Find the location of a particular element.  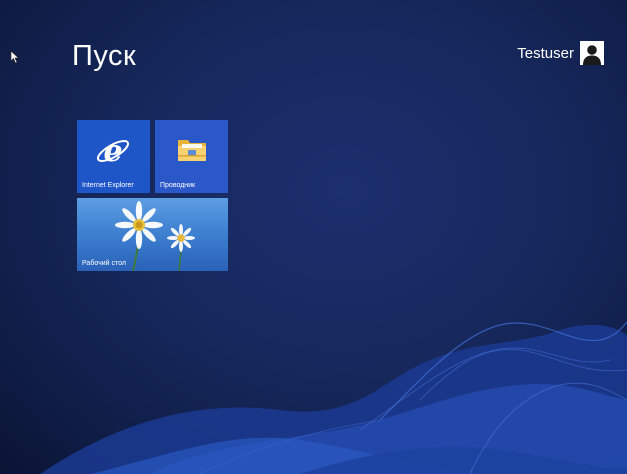

tile-file-explorer: Проводник is located at coordinates (191, 156).